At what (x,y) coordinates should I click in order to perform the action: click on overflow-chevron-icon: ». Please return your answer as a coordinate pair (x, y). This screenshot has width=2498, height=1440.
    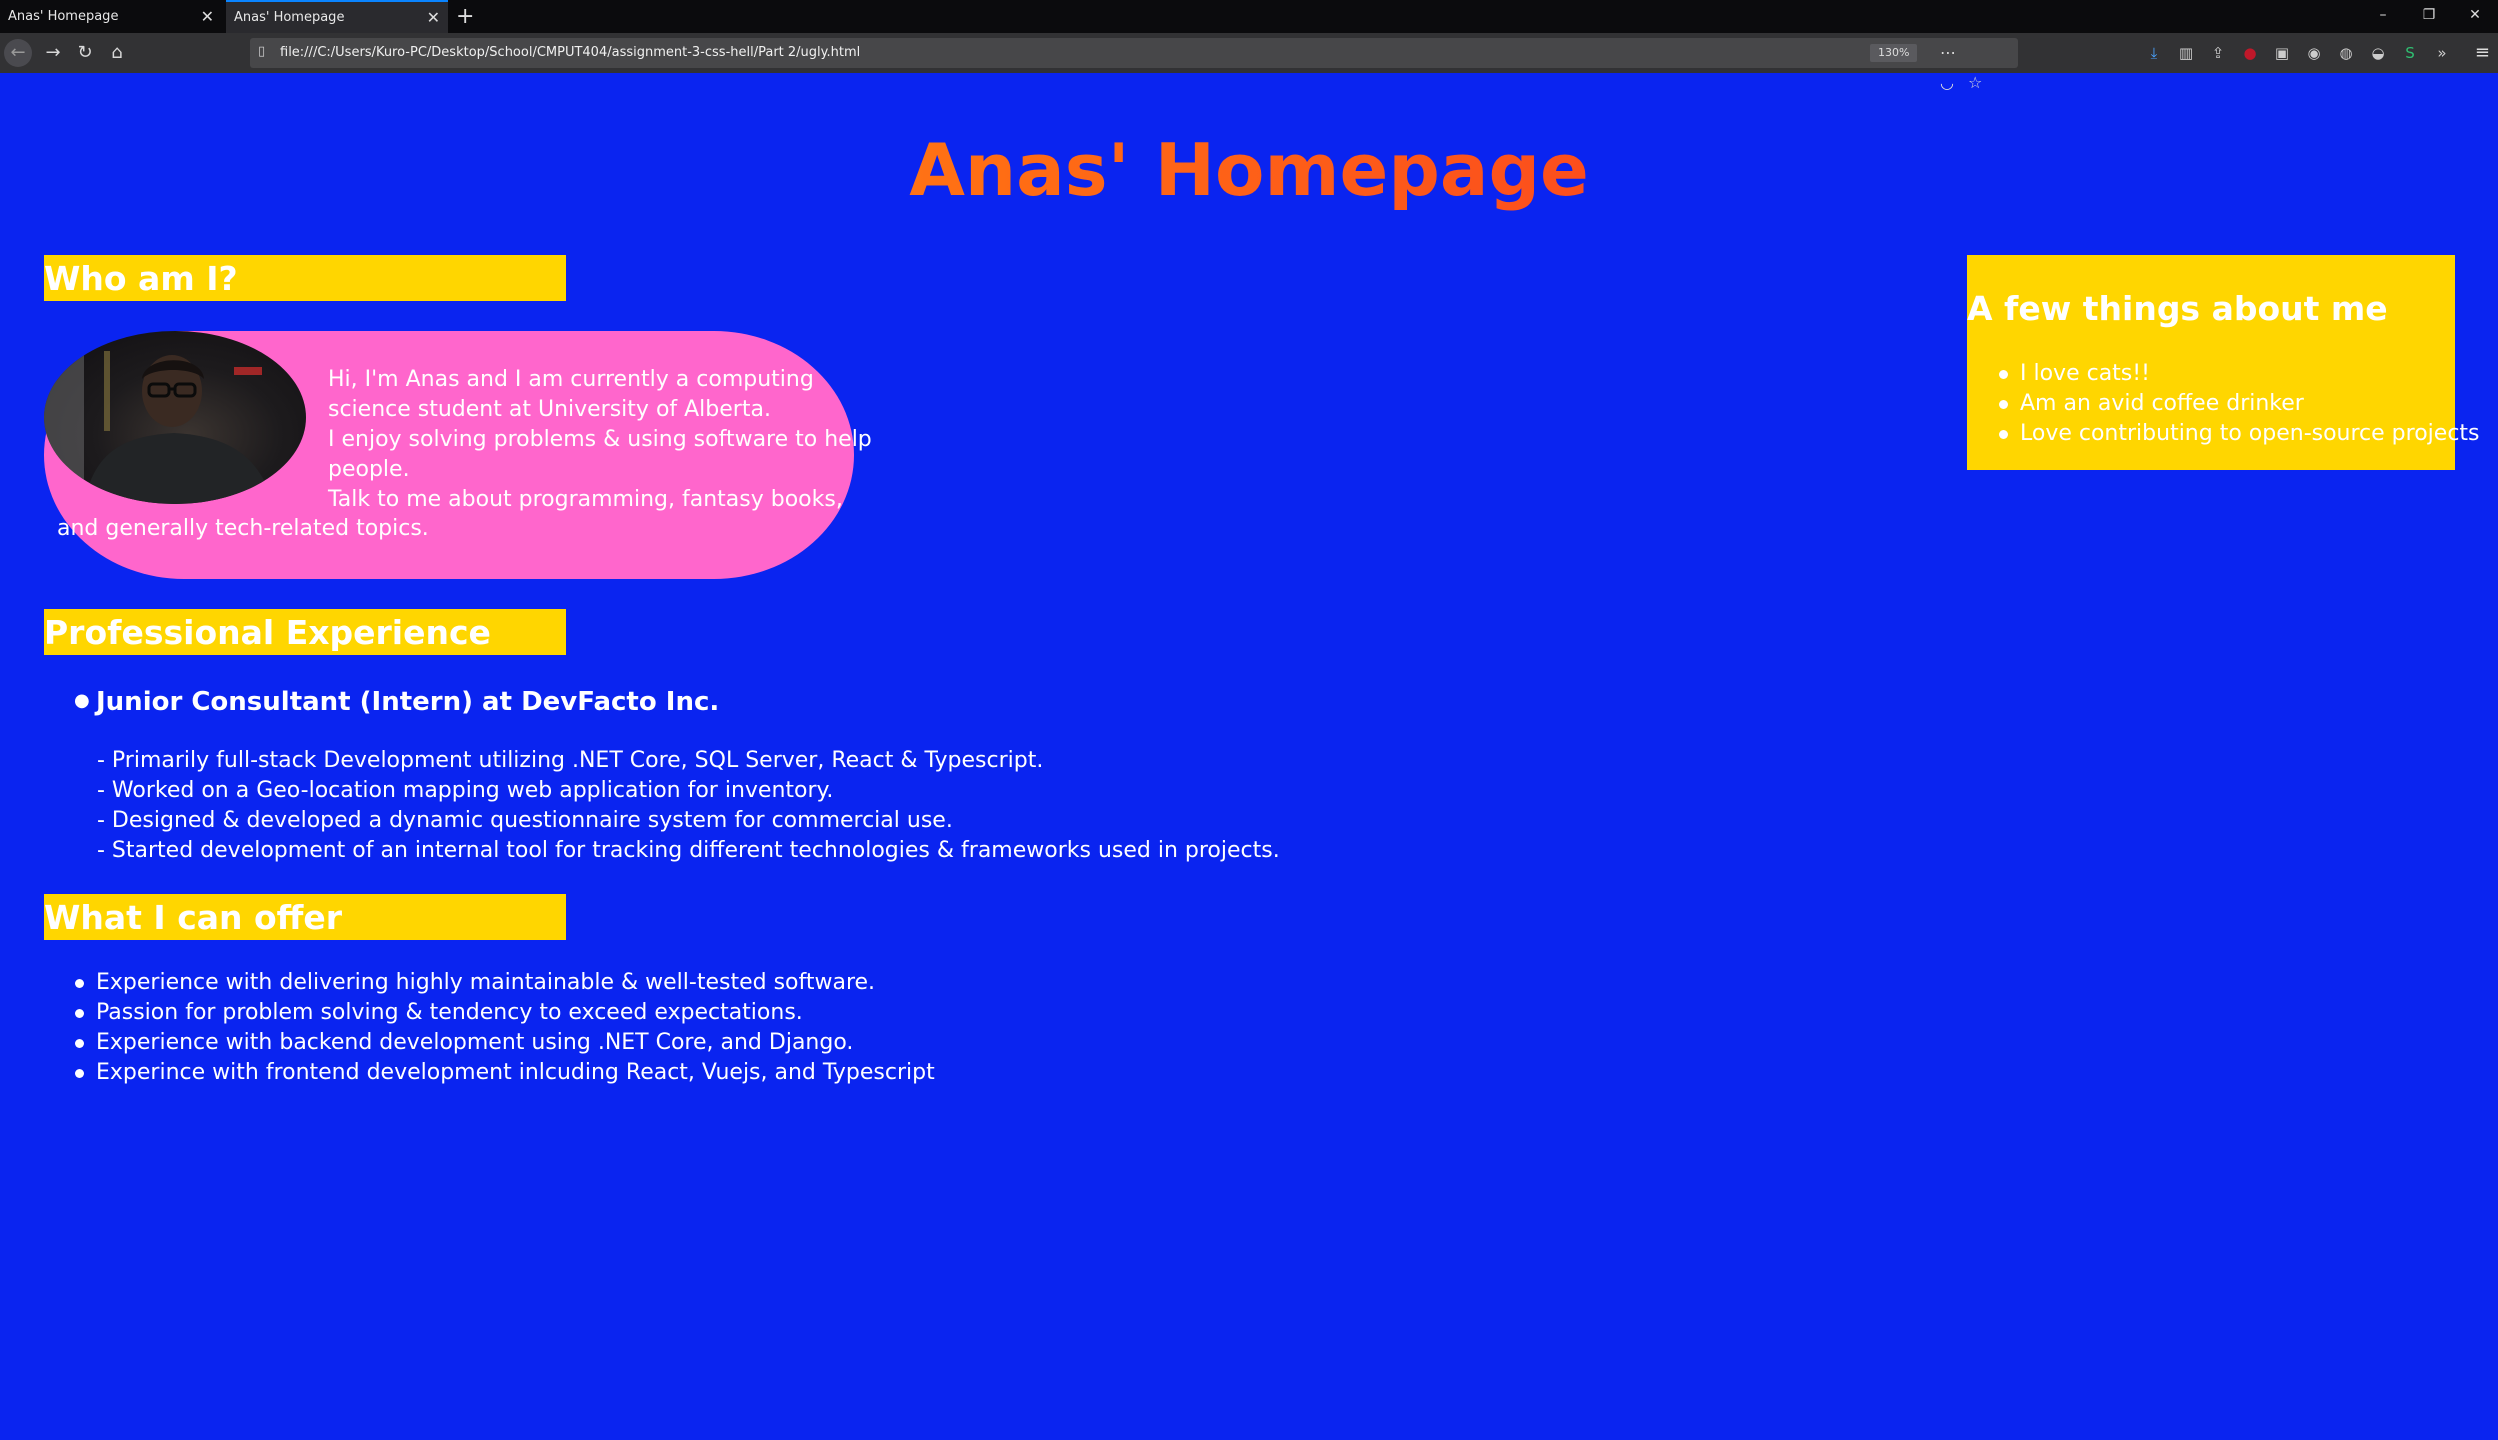
    Looking at the image, I should click on (2442, 53).